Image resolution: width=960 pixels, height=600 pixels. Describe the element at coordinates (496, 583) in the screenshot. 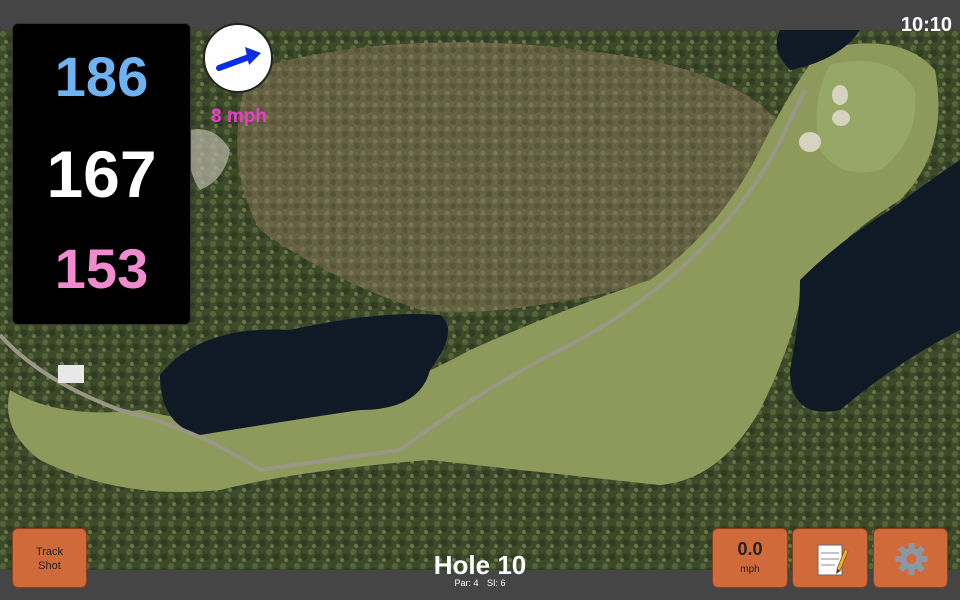

I see `hole-si: SI: 6` at that location.